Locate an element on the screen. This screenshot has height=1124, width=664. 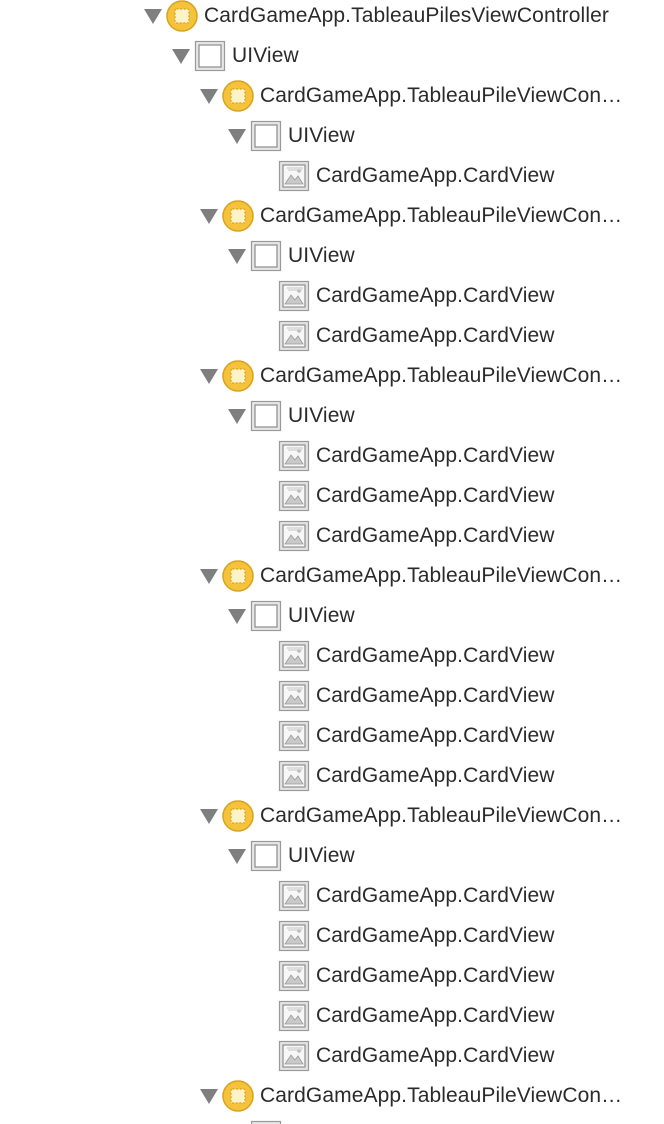
outline-row-controller: CardGameApp.TableauPilesViewController is located at coordinates (332, 18).